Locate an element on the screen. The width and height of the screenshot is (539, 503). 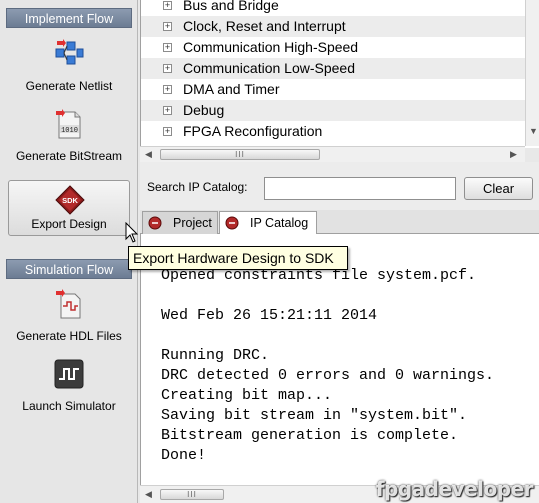
netlist-icon is located at coordinates (69, 52).